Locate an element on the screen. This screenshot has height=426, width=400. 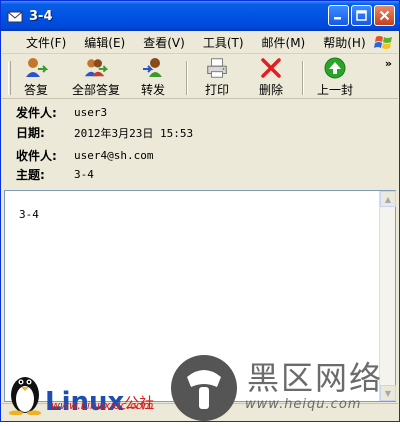
minimize-icon is located at coordinates (337, 18).